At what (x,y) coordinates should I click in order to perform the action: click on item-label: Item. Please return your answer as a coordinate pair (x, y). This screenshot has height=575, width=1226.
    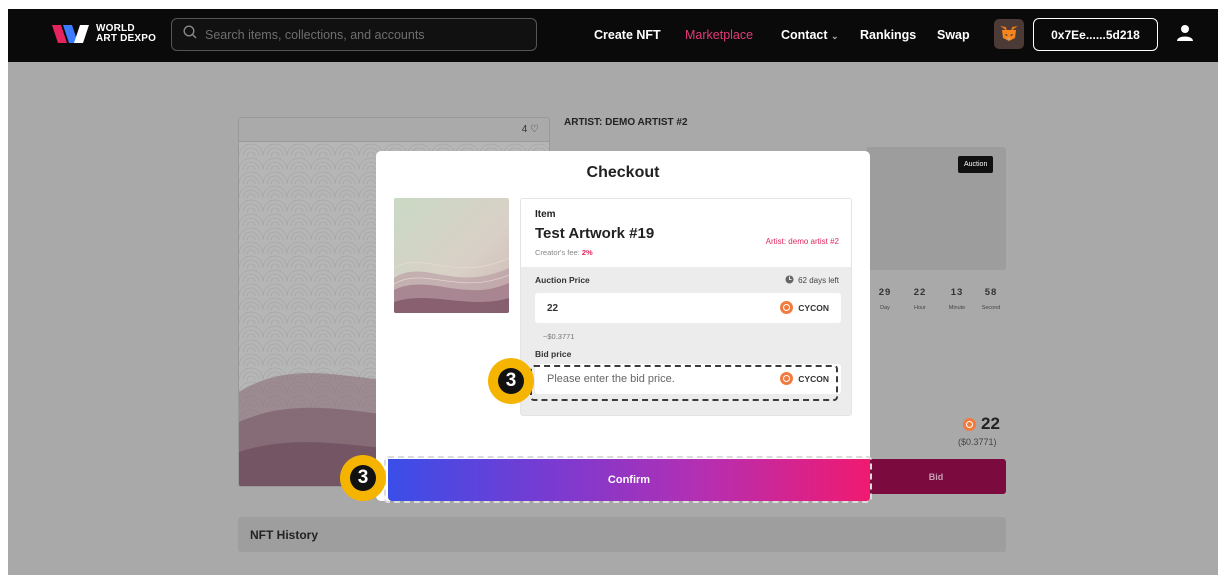
    Looking at the image, I should click on (545, 214).